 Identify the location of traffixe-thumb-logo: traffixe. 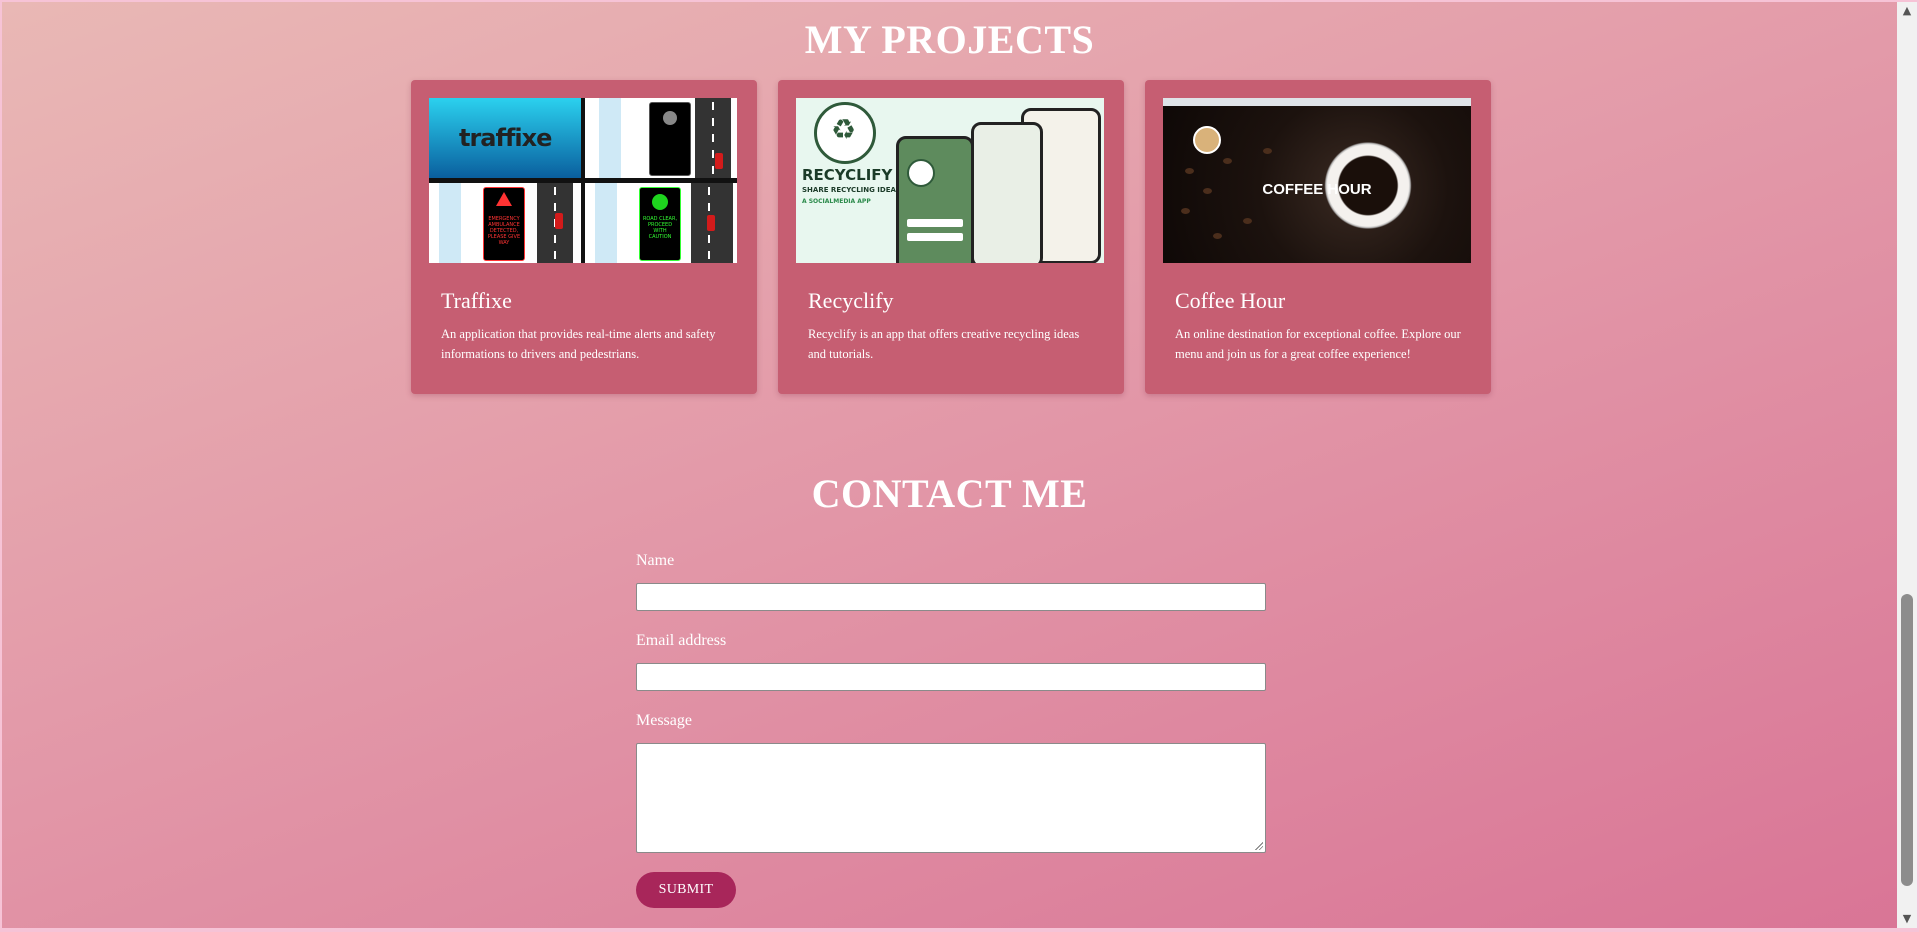
(505, 138).